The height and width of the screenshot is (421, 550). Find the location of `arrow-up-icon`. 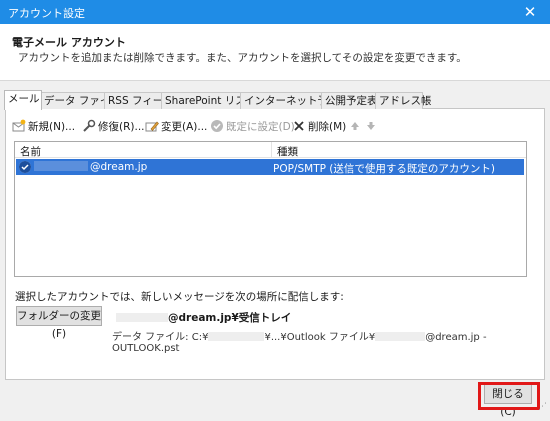

arrow-up-icon is located at coordinates (355, 126).